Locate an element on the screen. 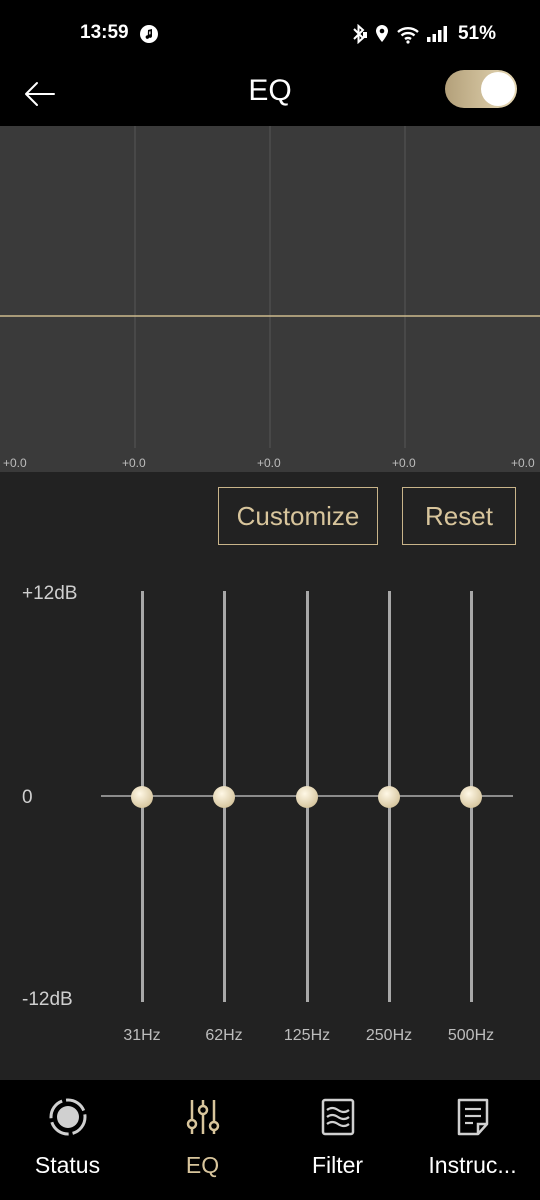  bluetooth-icon is located at coordinates (360, 34).